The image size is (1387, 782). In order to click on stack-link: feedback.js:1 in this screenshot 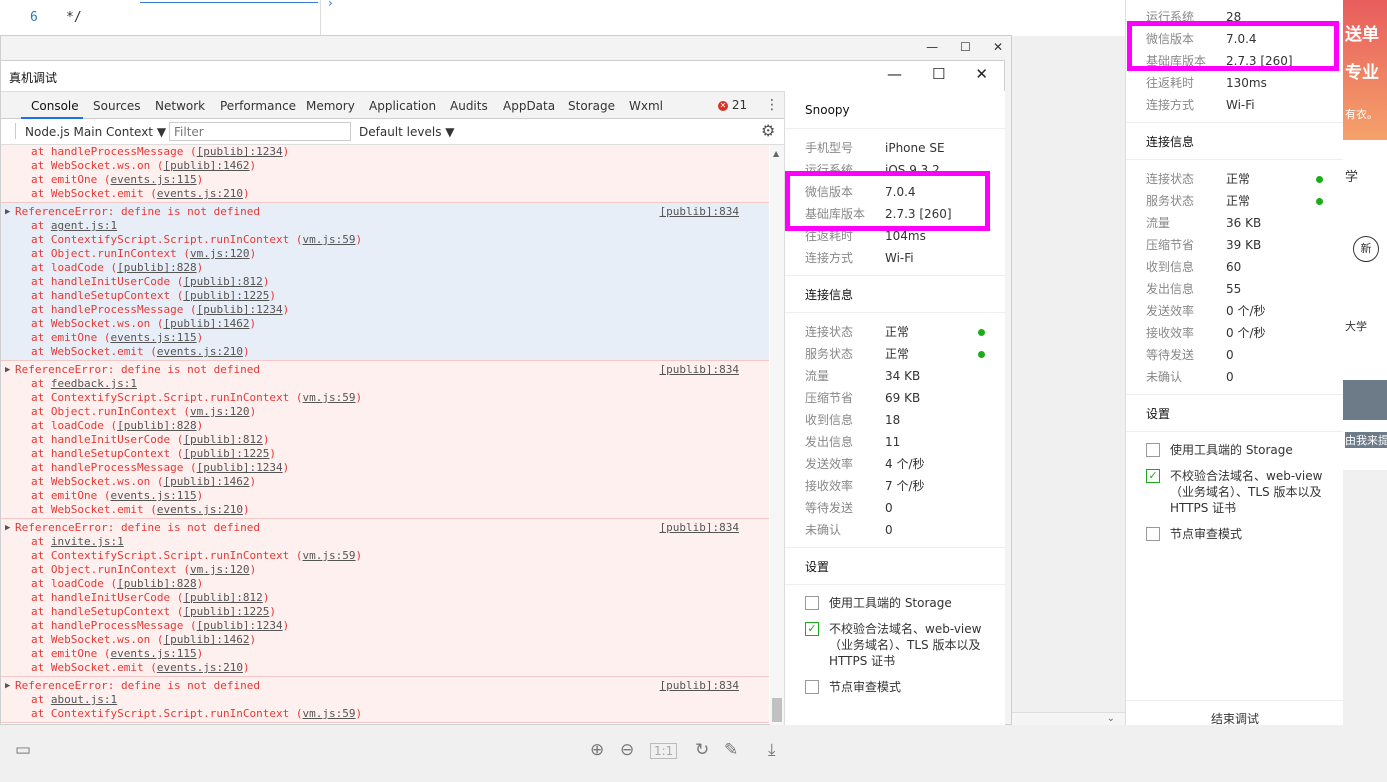, I will do `click(94, 383)`.